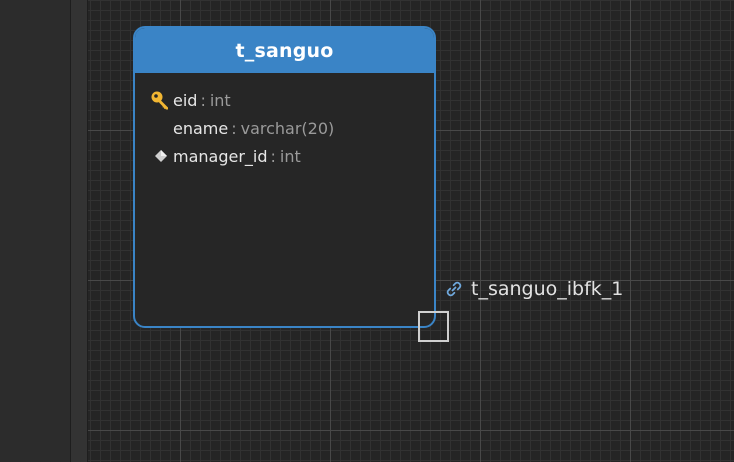  What do you see at coordinates (547, 289) in the screenshot?
I see `relation-name: t_sanguo_ibfk_1` at bounding box center [547, 289].